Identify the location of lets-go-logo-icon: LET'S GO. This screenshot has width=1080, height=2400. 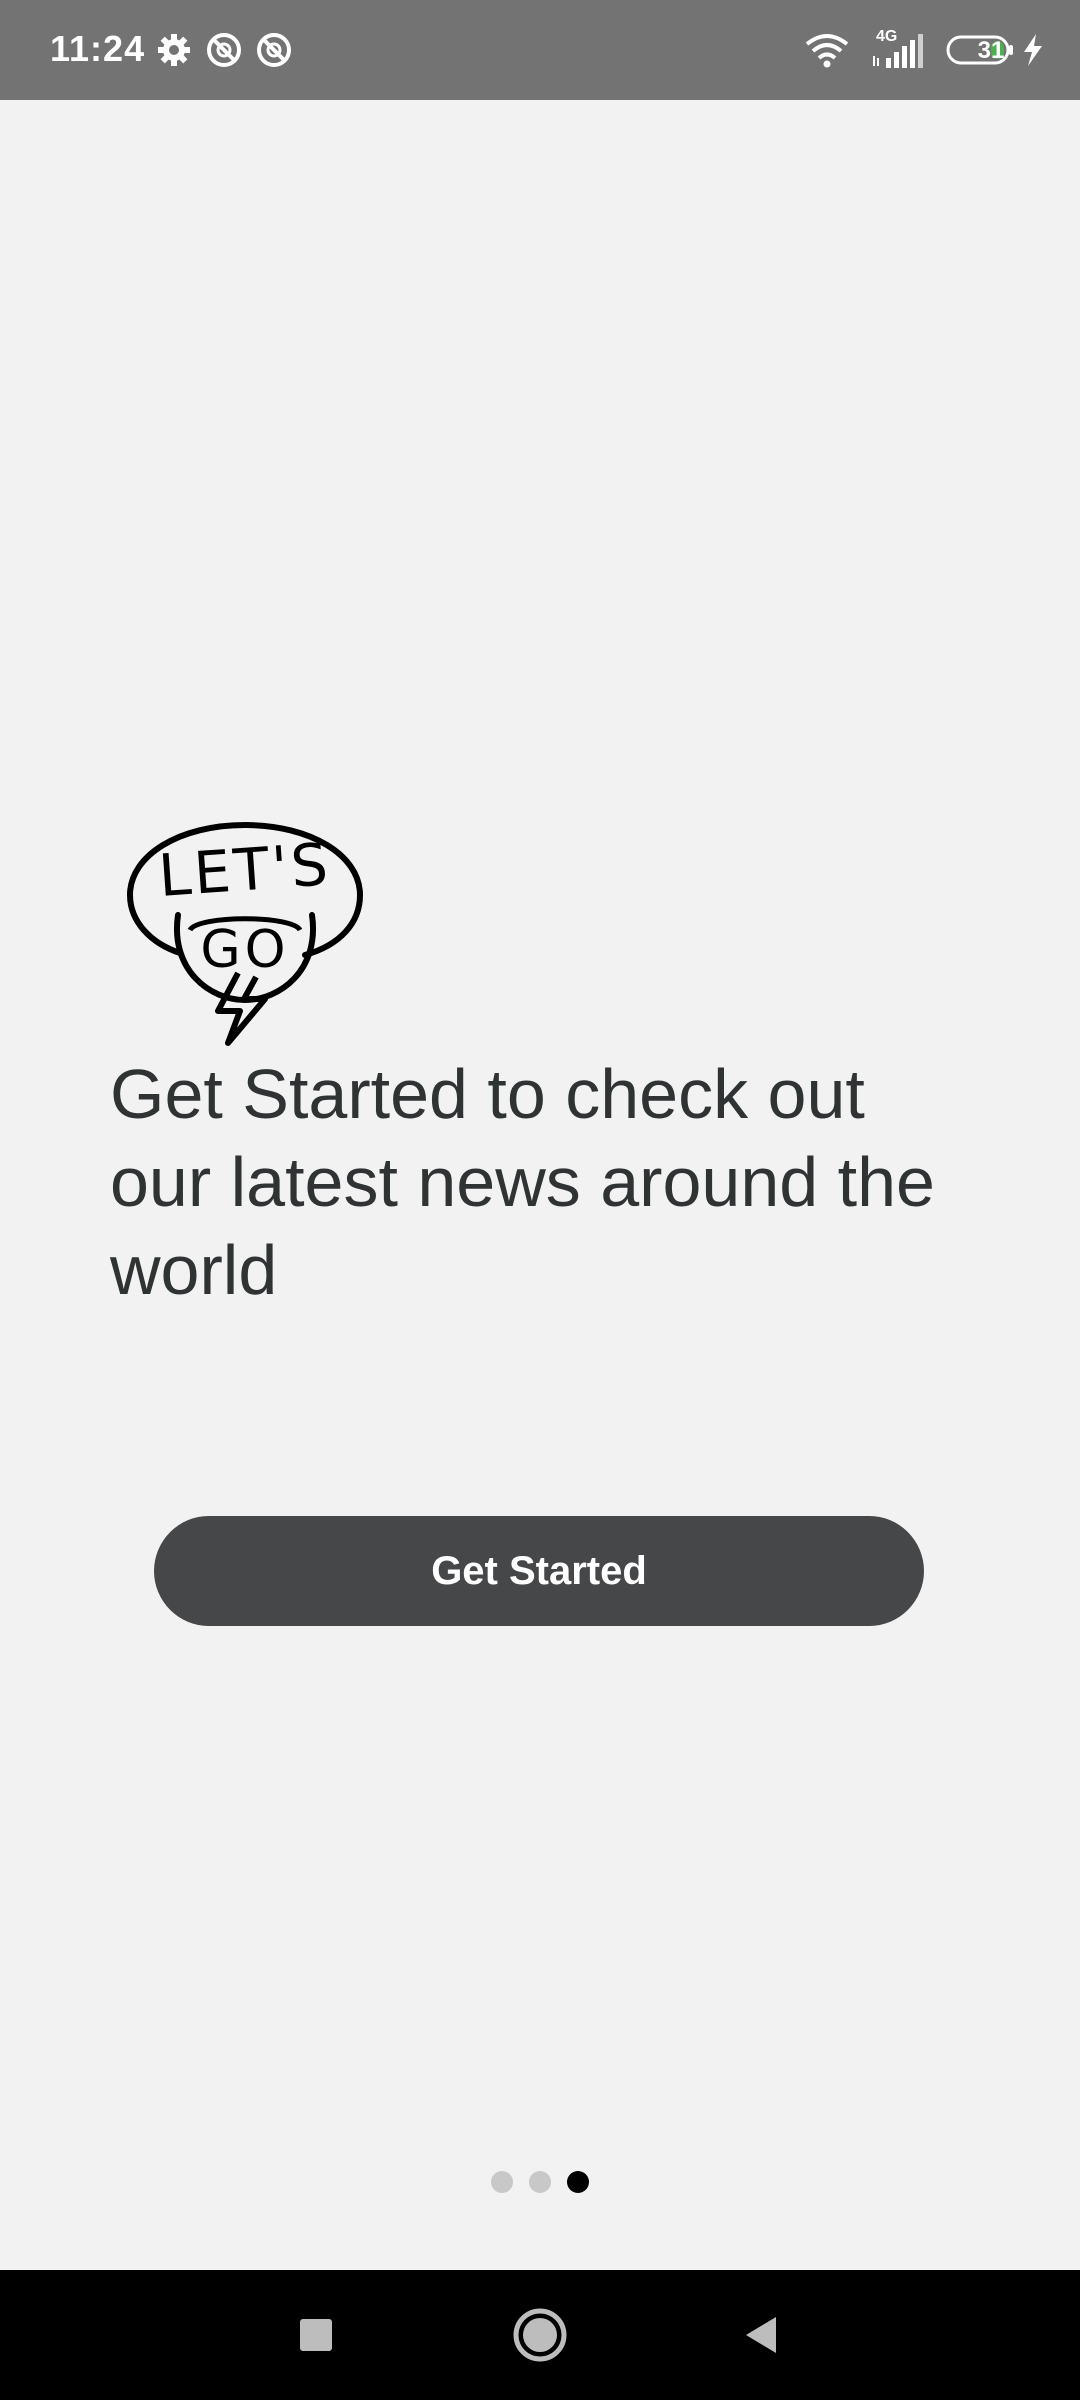
(245, 933).